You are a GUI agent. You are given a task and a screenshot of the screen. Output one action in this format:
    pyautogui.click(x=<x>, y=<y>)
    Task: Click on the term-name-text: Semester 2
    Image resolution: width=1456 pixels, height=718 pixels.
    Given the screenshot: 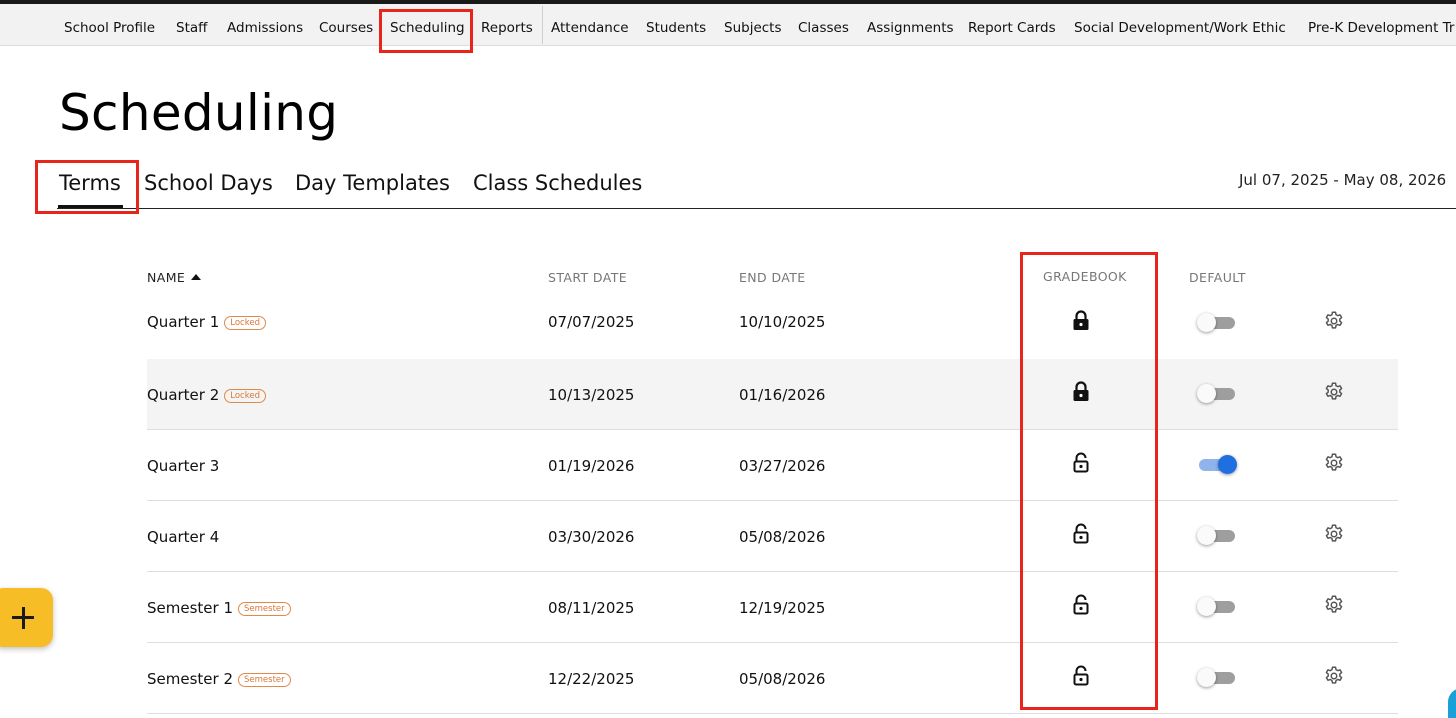 What is the action you would take?
    pyautogui.click(x=190, y=679)
    